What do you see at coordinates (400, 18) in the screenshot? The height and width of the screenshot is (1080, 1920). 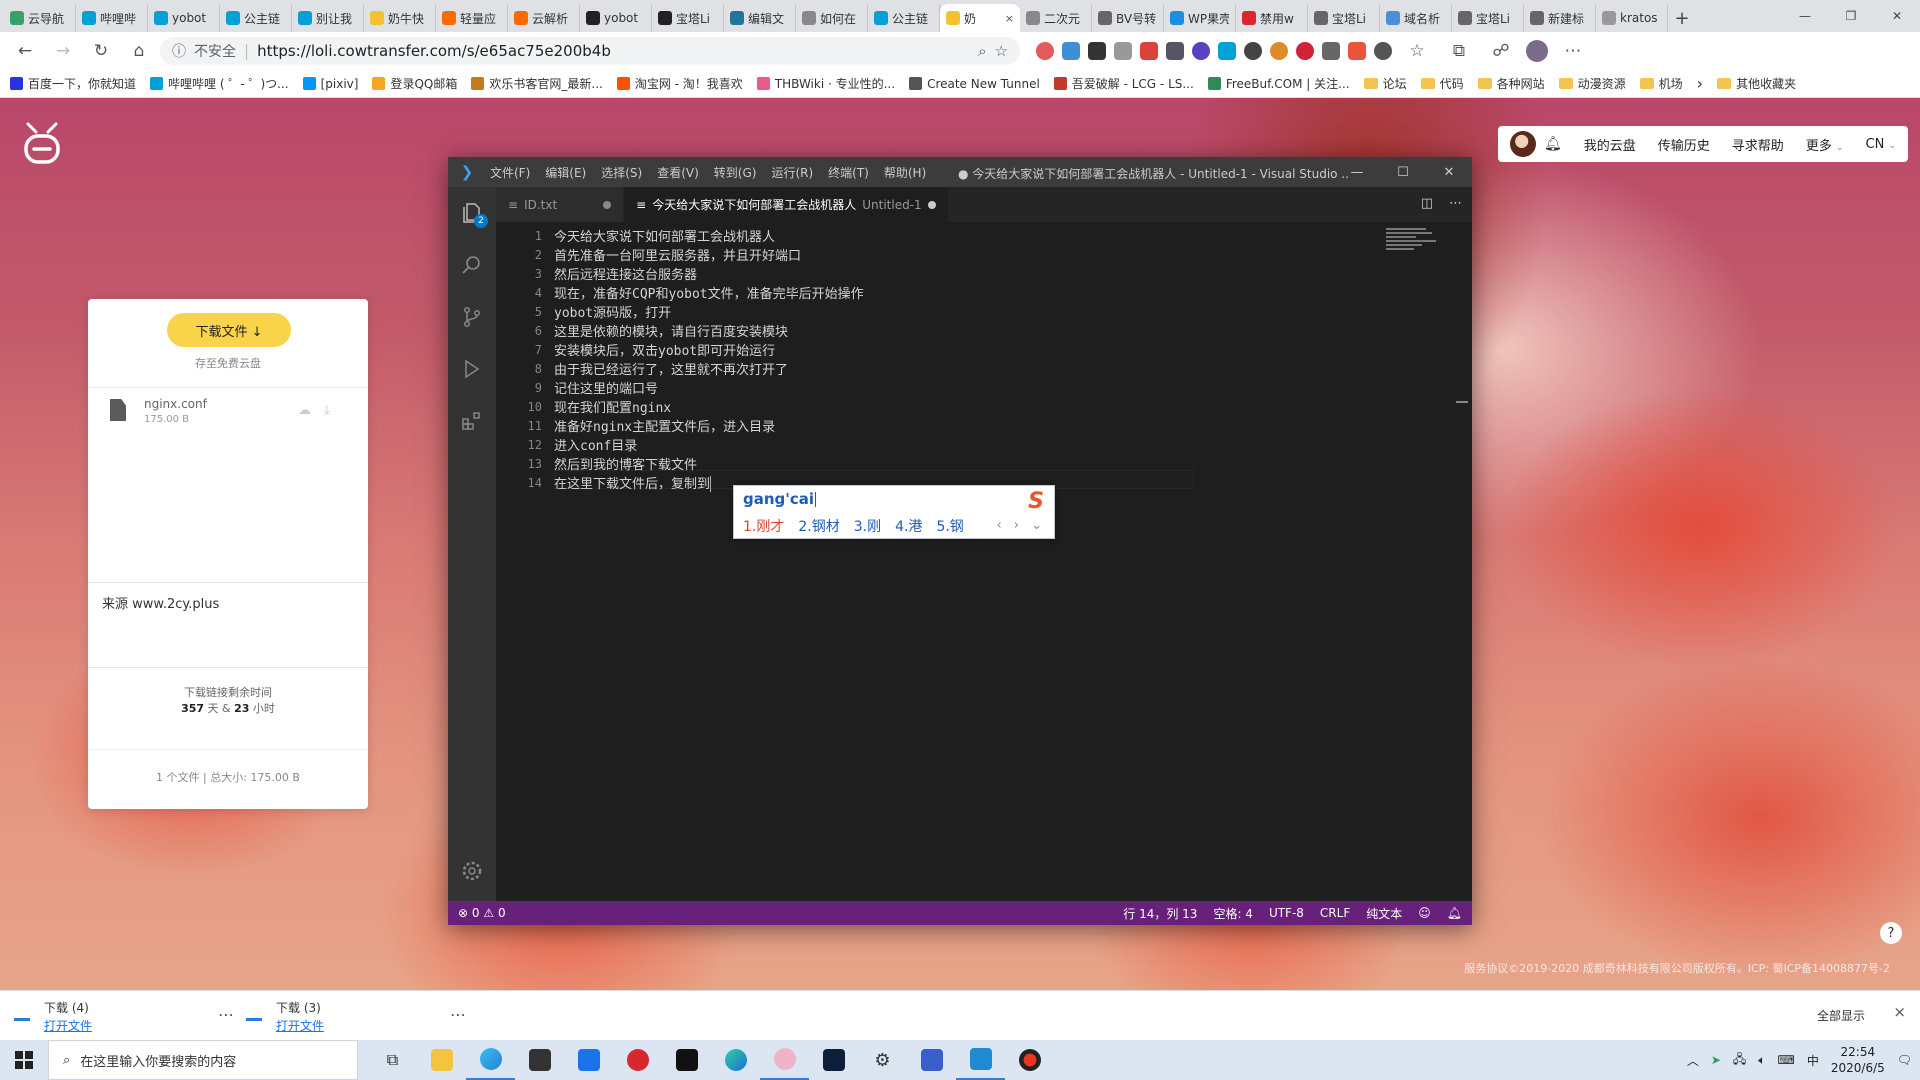 I see `browser-tab: 奶牛快` at bounding box center [400, 18].